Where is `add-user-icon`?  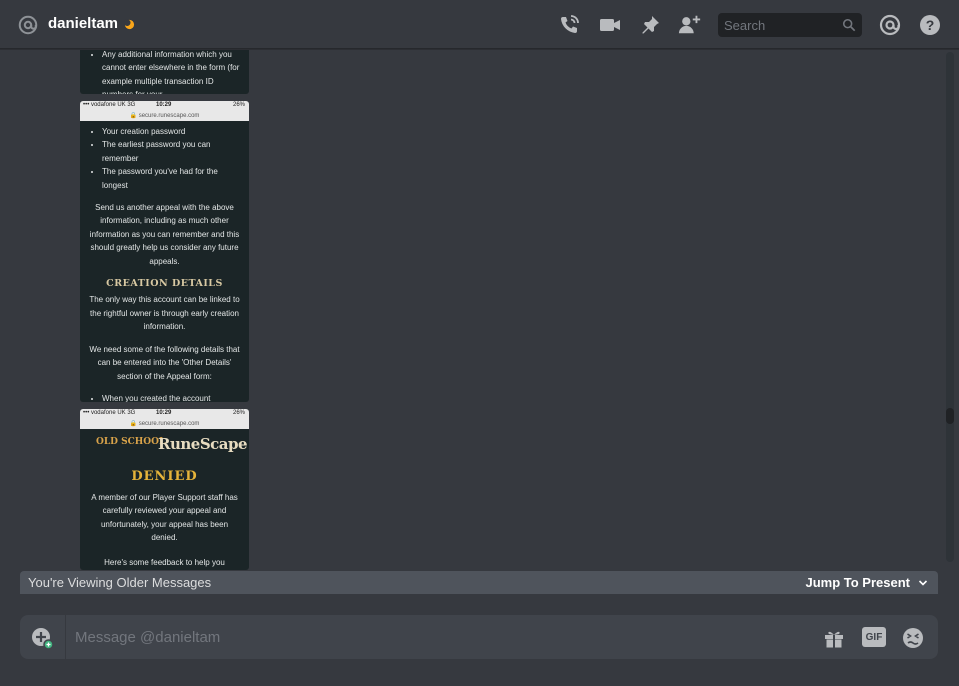
add-user-icon is located at coordinates (689, 24).